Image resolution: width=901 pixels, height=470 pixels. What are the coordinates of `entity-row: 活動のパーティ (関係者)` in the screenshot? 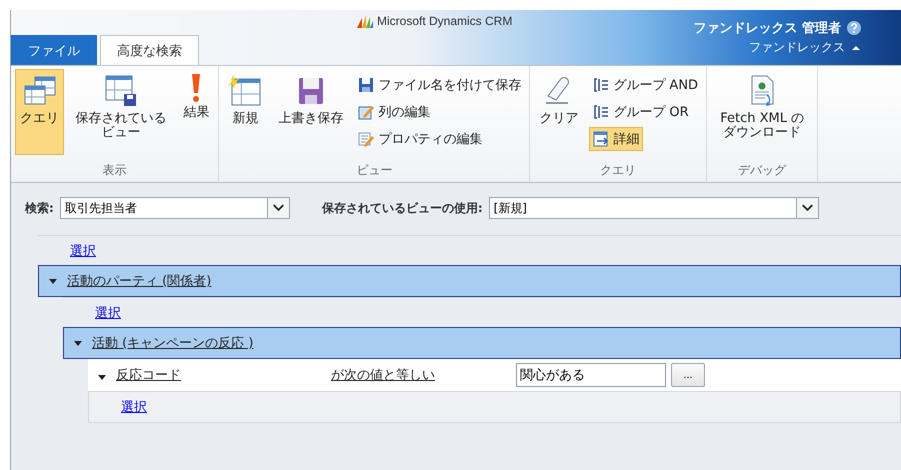 It's located at (469, 281).